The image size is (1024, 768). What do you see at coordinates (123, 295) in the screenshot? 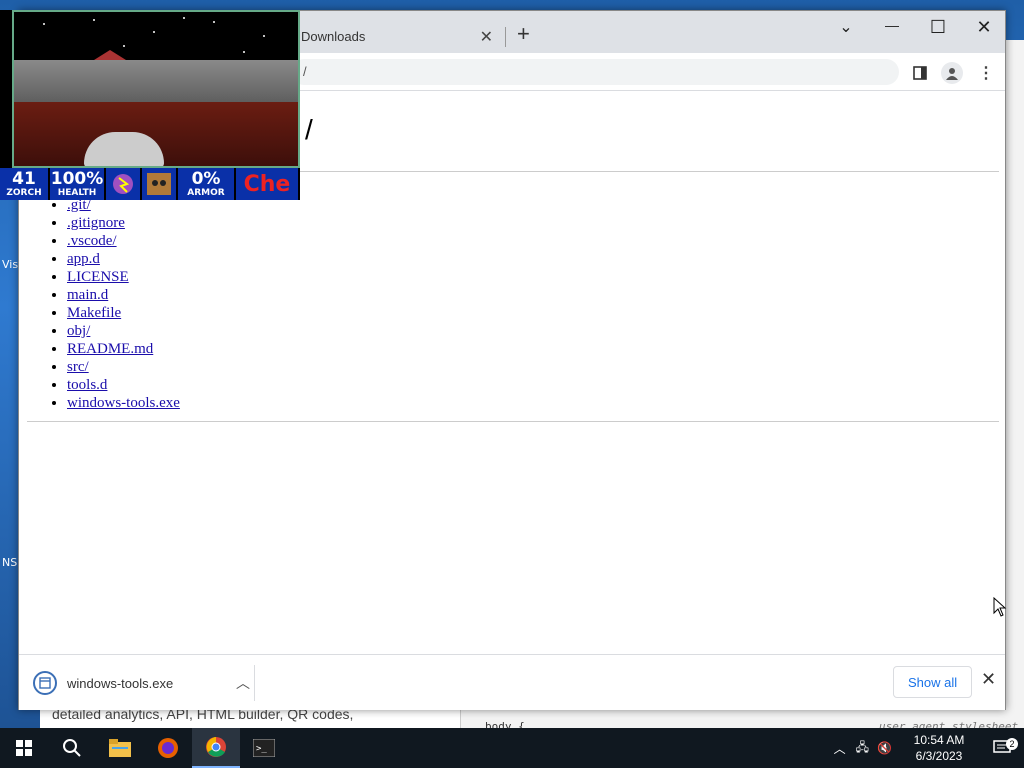
I see `list-item: main.d` at bounding box center [123, 295].